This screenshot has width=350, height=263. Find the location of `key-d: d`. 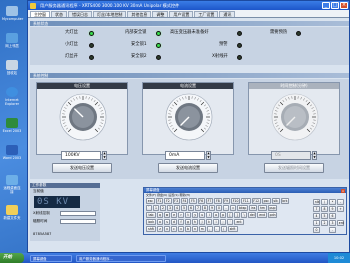

key-d: d is located at coordinates (174, 222).